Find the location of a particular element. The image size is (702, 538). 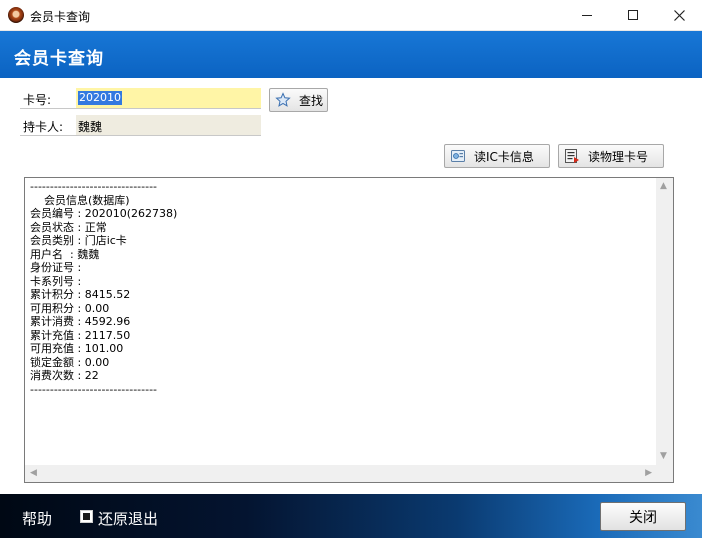

holder-field: 魏魏 is located at coordinates (168, 125).